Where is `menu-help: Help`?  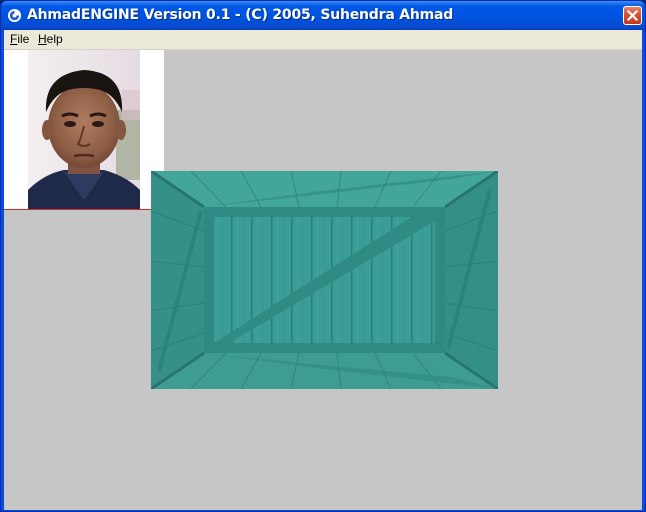
menu-help: Help is located at coordinates (50, 39).